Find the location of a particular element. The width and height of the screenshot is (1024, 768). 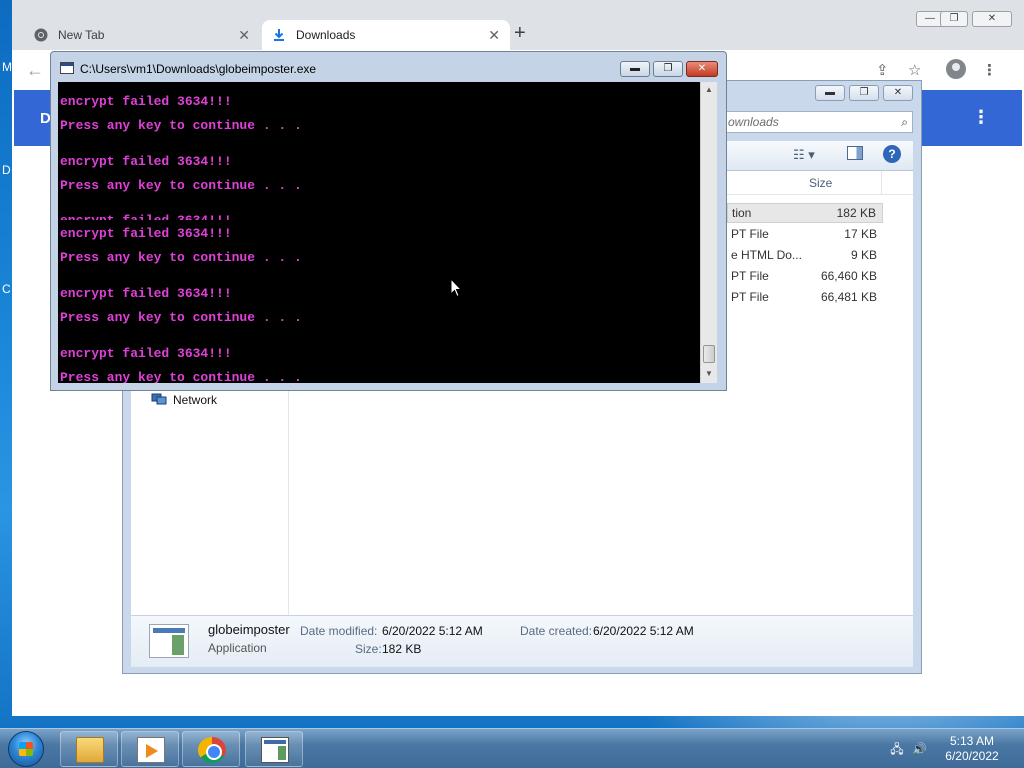

date-modified-value: 6/20/2022 5:12 AM is located at coordinates (432, 631).